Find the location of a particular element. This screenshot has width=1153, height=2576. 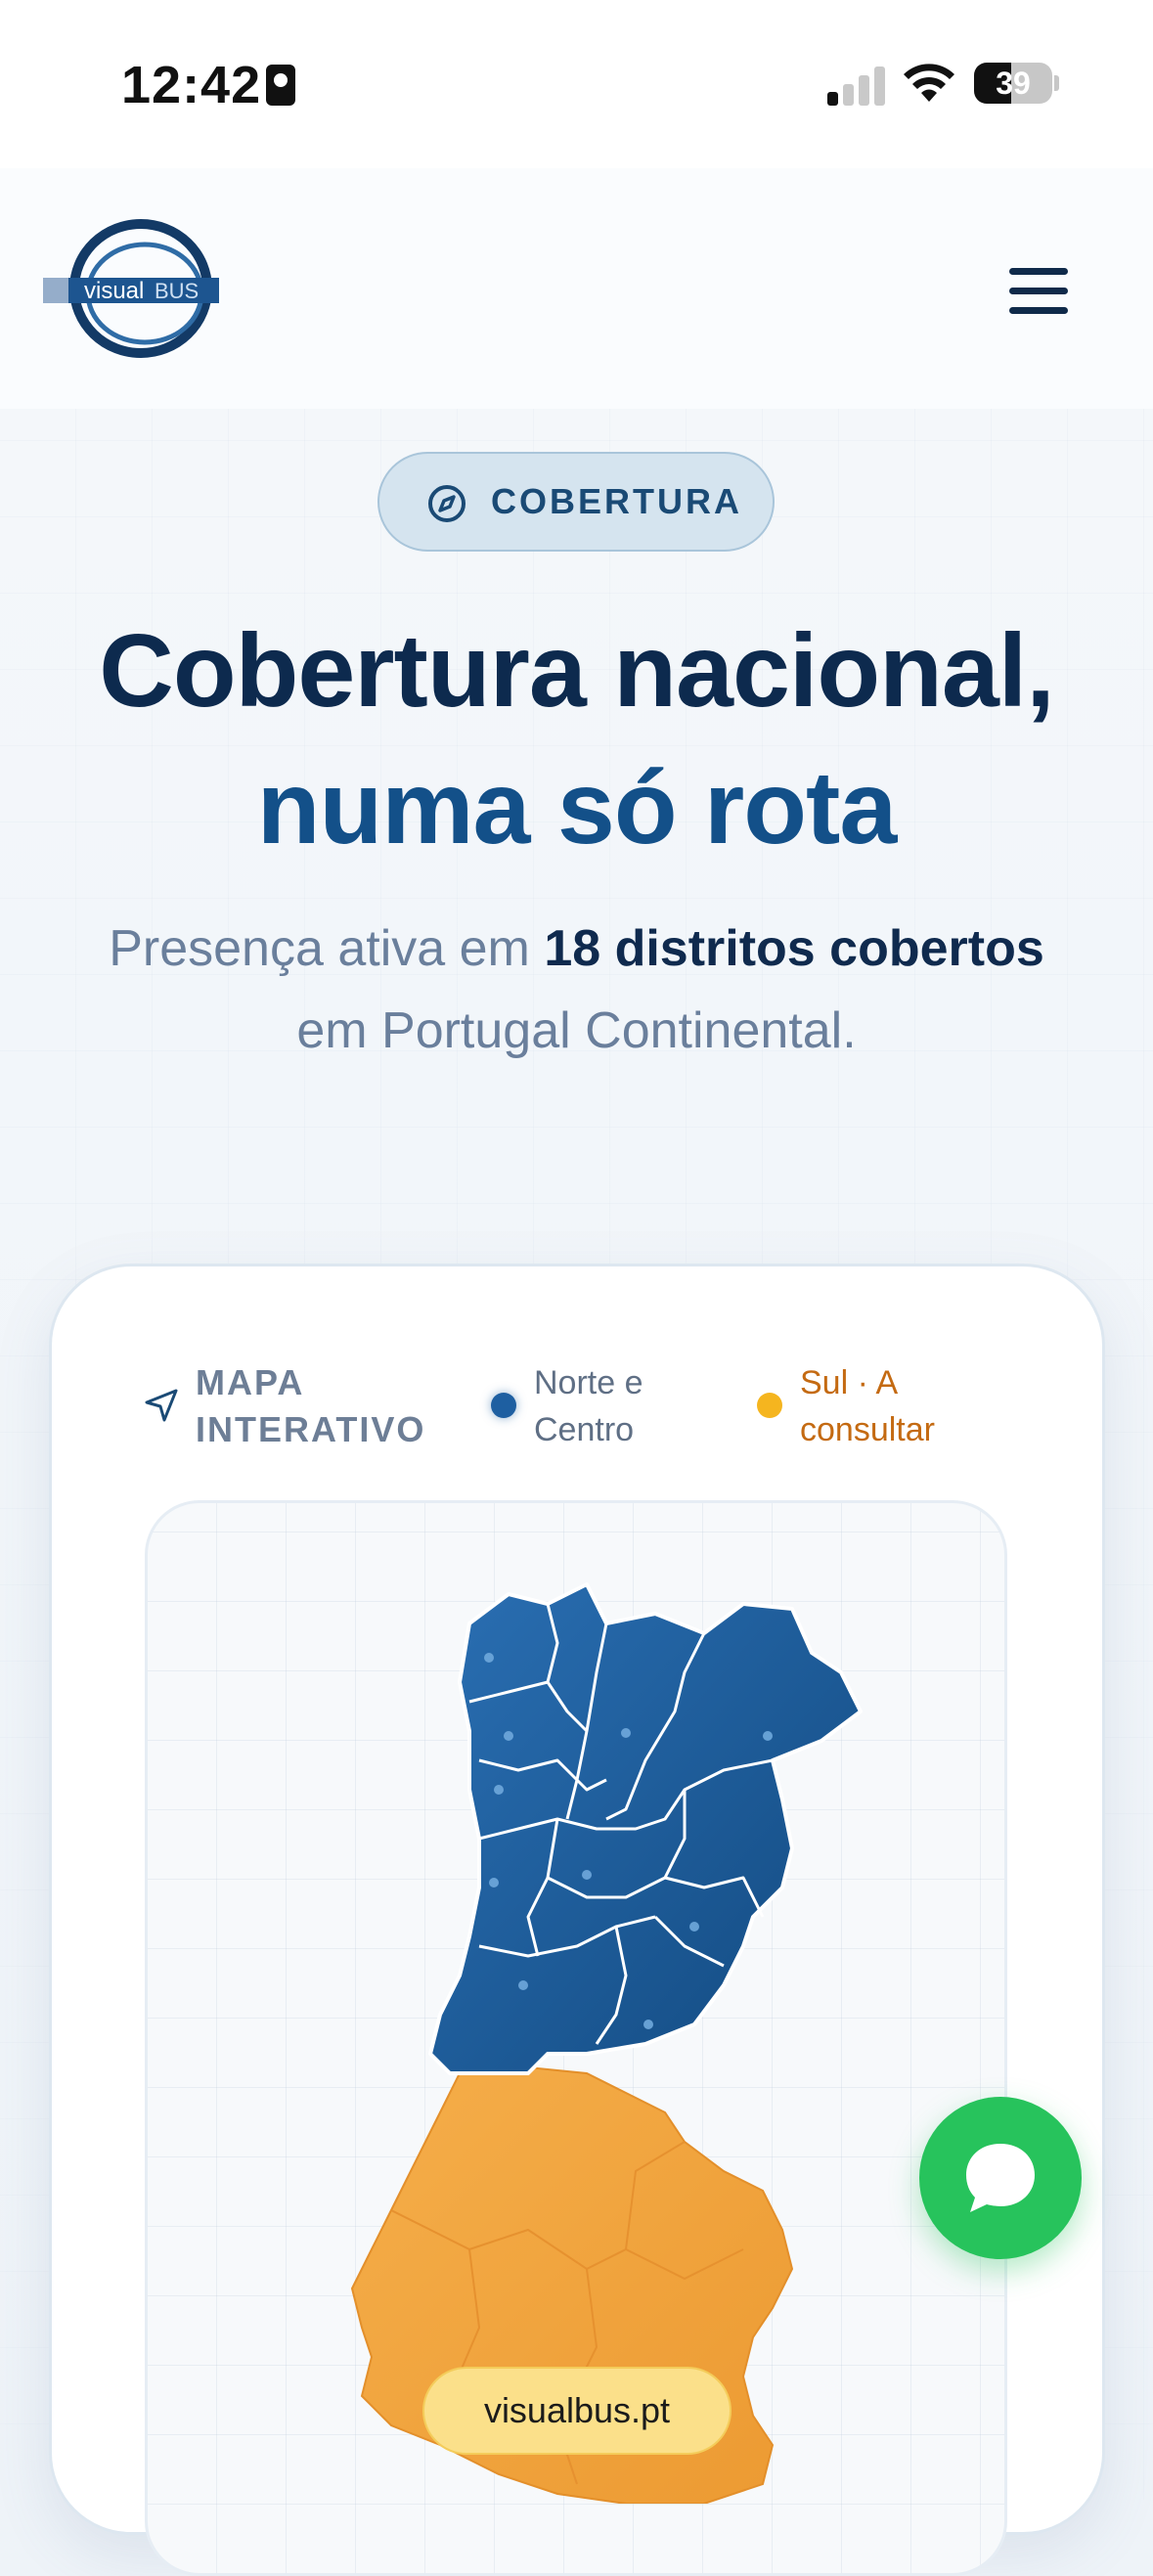

compass-icon is located at coordinates (447, 503).